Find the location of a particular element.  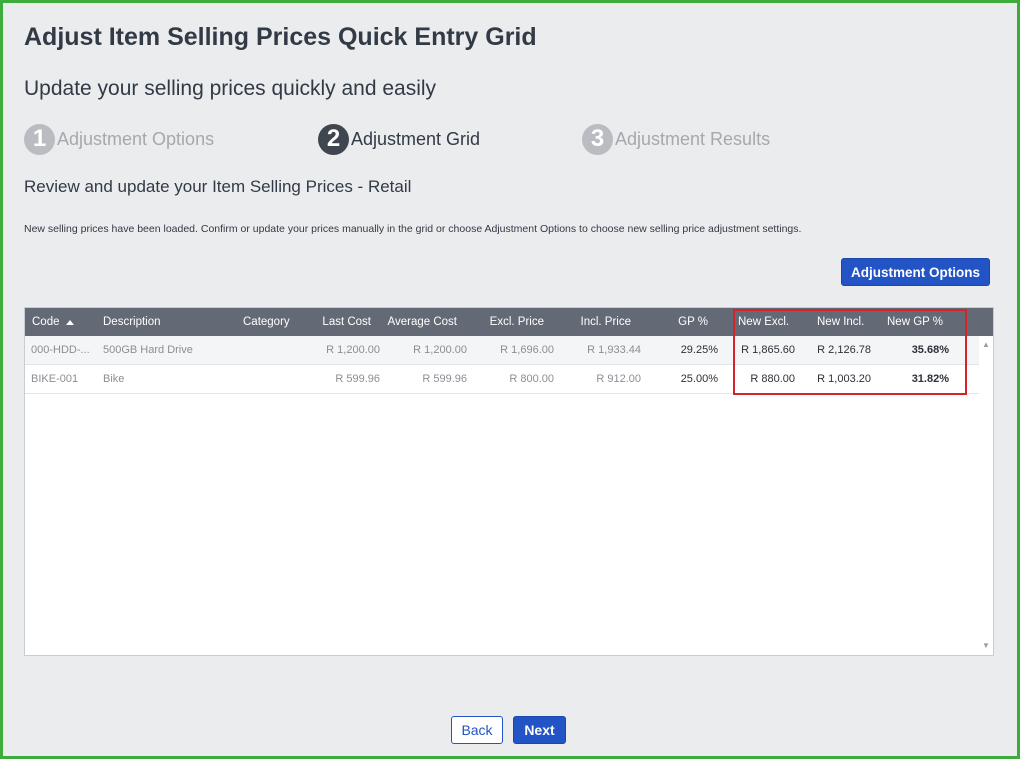

step-1-number-icon: 1 is located at coordinates (39, 139).